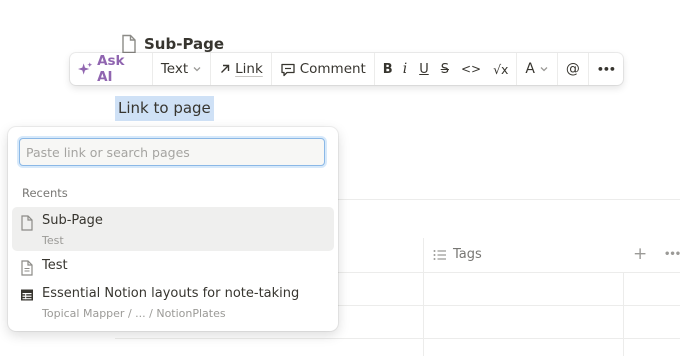 This screenshot has width=680, height=356. What do you see at coordinates (573, 69) in the screenshot?
I see `mention-button: @` at bounding box center [573, 69].